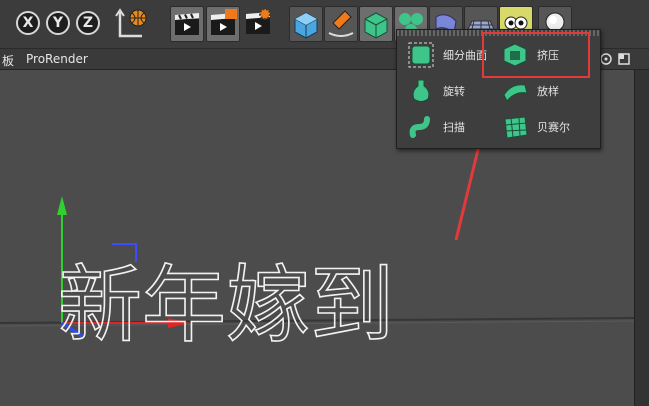 The image size is (649, 406). I want to click on bezier-icon, so click(516, 127).